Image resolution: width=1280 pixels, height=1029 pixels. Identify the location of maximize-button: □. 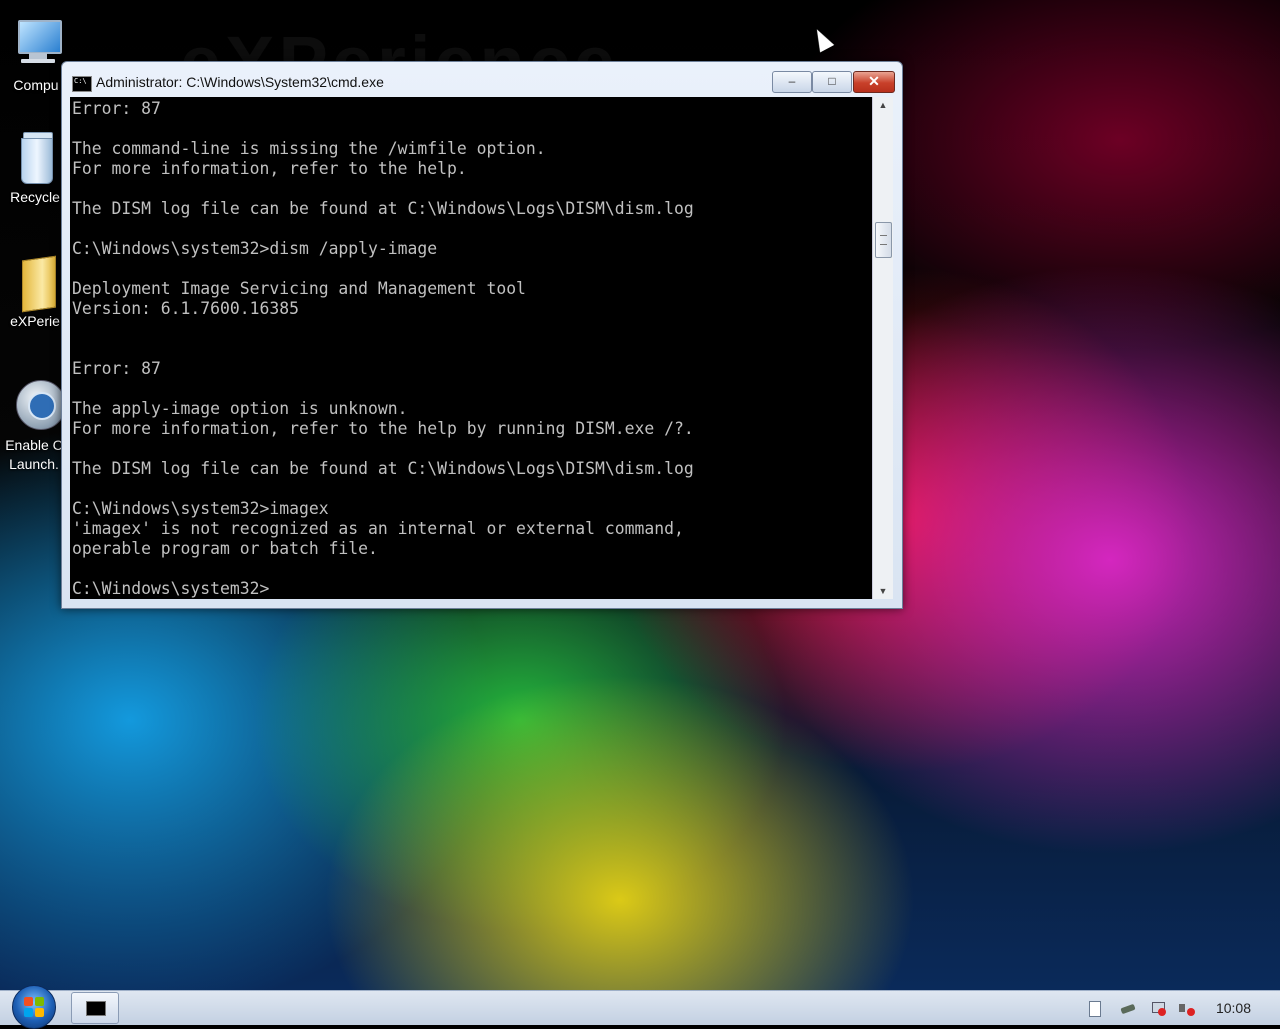
(832, 82).